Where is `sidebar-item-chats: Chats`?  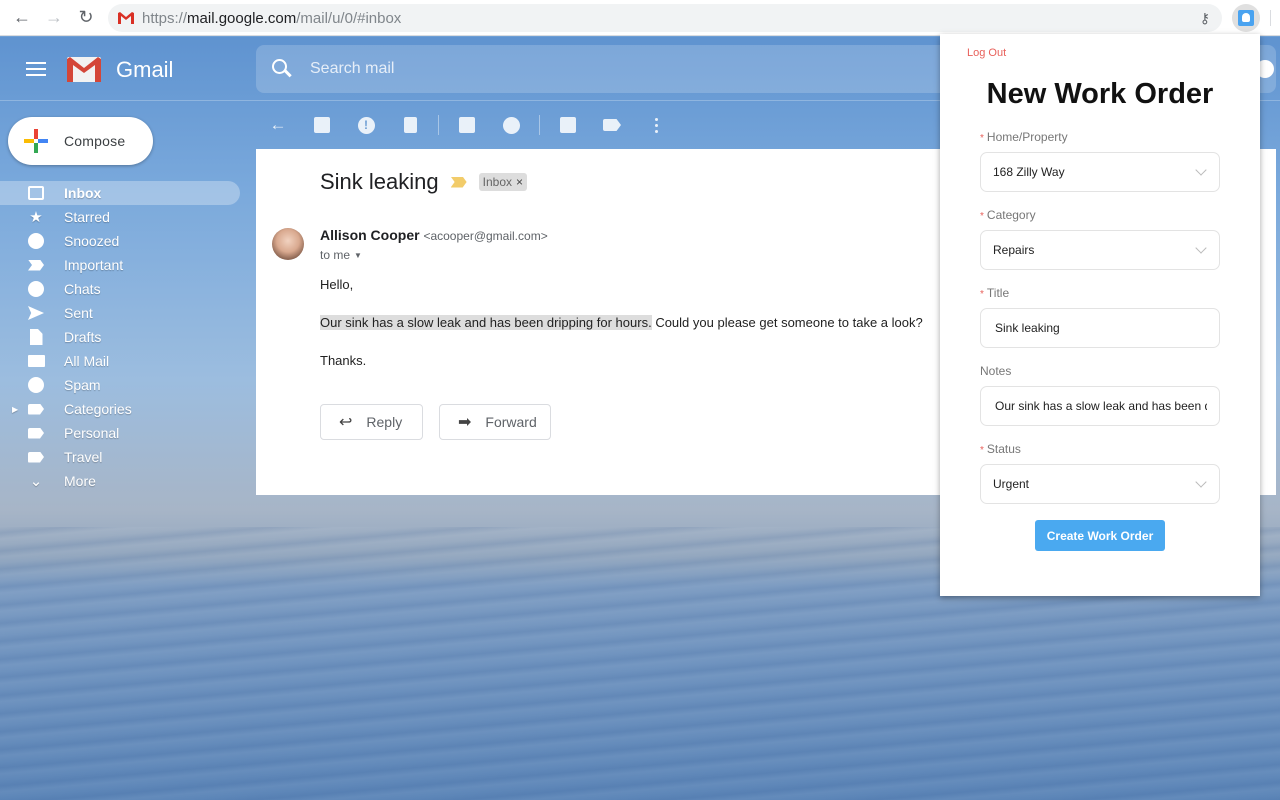
sidebar-item-chats: Chats is located at coordinates (120, 289).